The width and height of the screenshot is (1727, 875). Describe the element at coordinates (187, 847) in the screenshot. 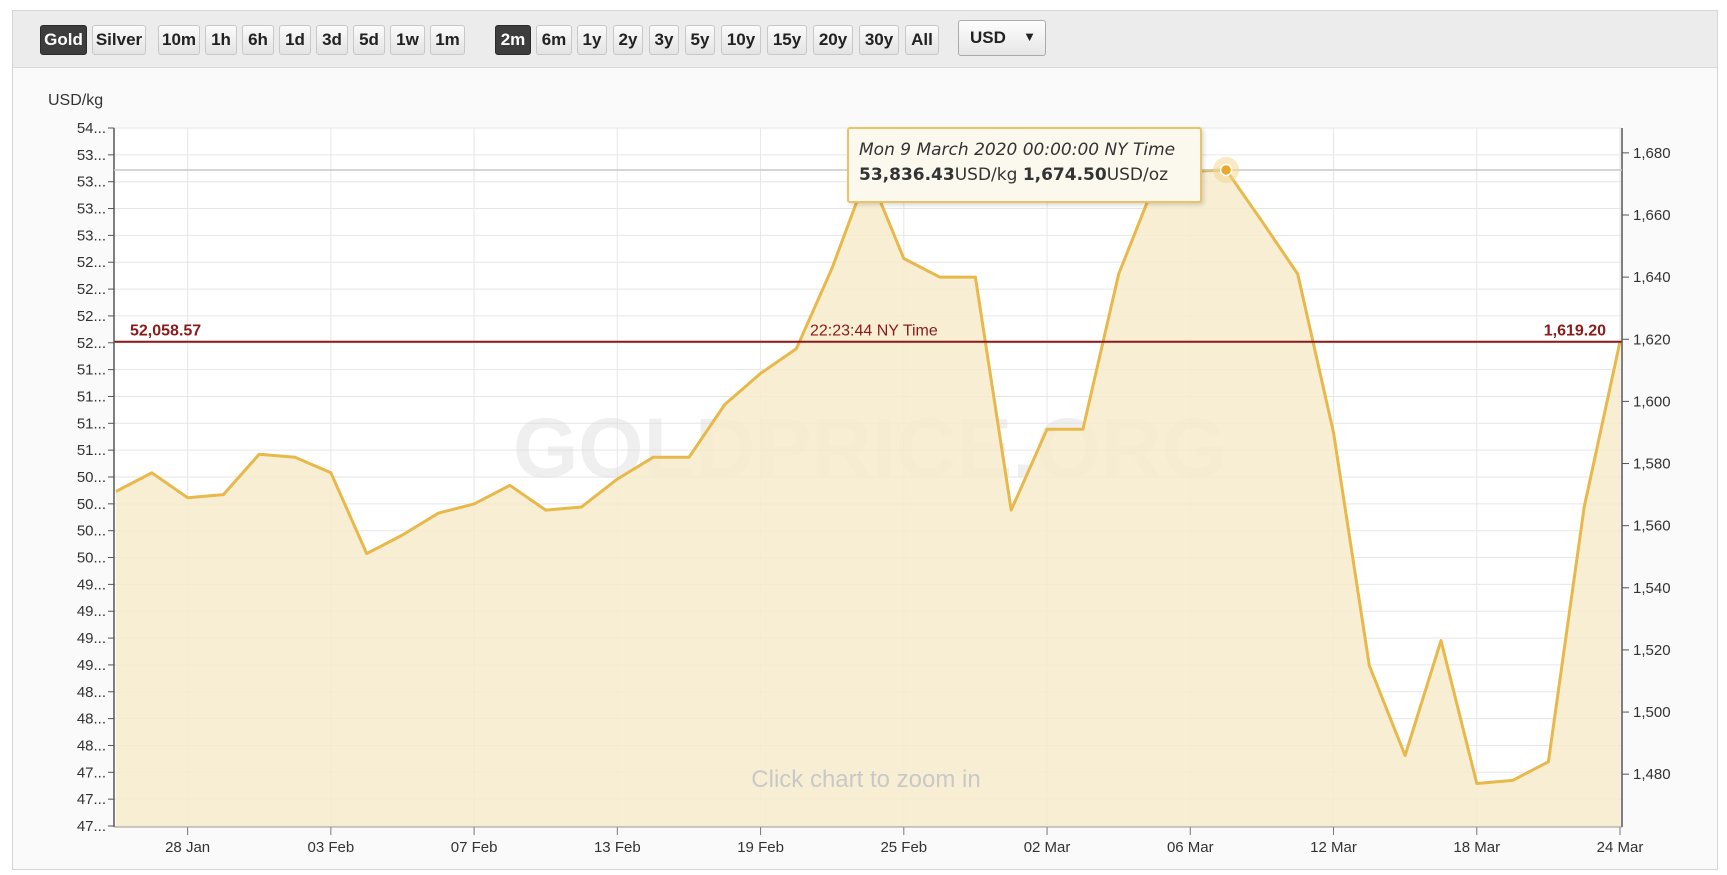

I see `x-tick-label: 28 Jan` at that location.